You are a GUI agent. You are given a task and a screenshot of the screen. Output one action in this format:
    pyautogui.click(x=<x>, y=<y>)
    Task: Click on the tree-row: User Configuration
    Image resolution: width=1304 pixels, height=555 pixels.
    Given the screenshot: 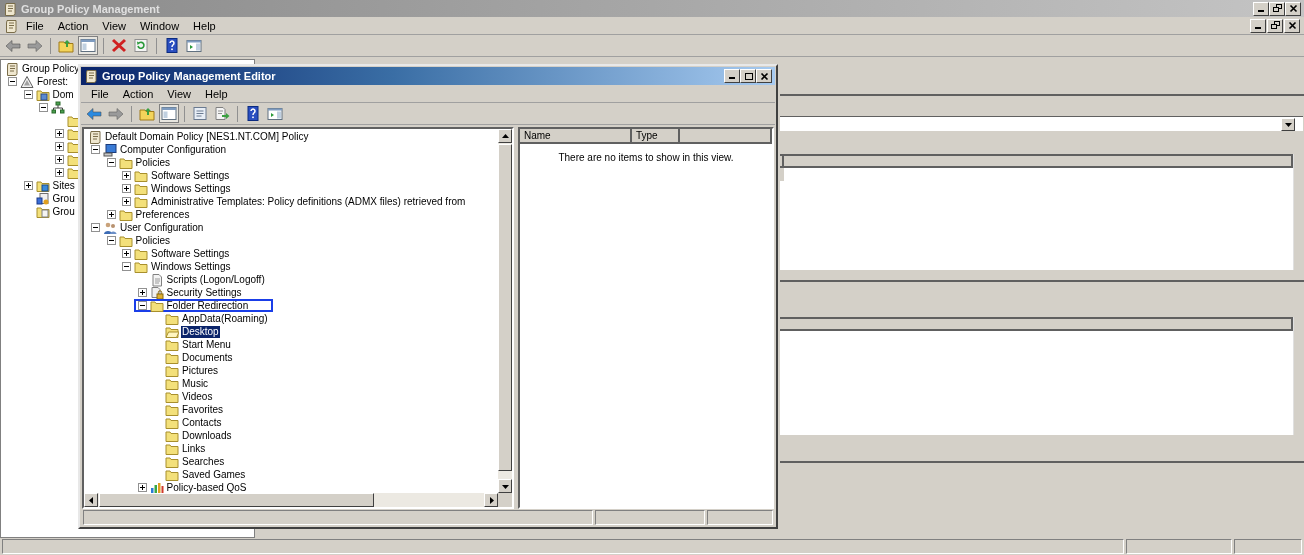 What is the action you would take?
    pyautogui.click(x=158, y=227)
    